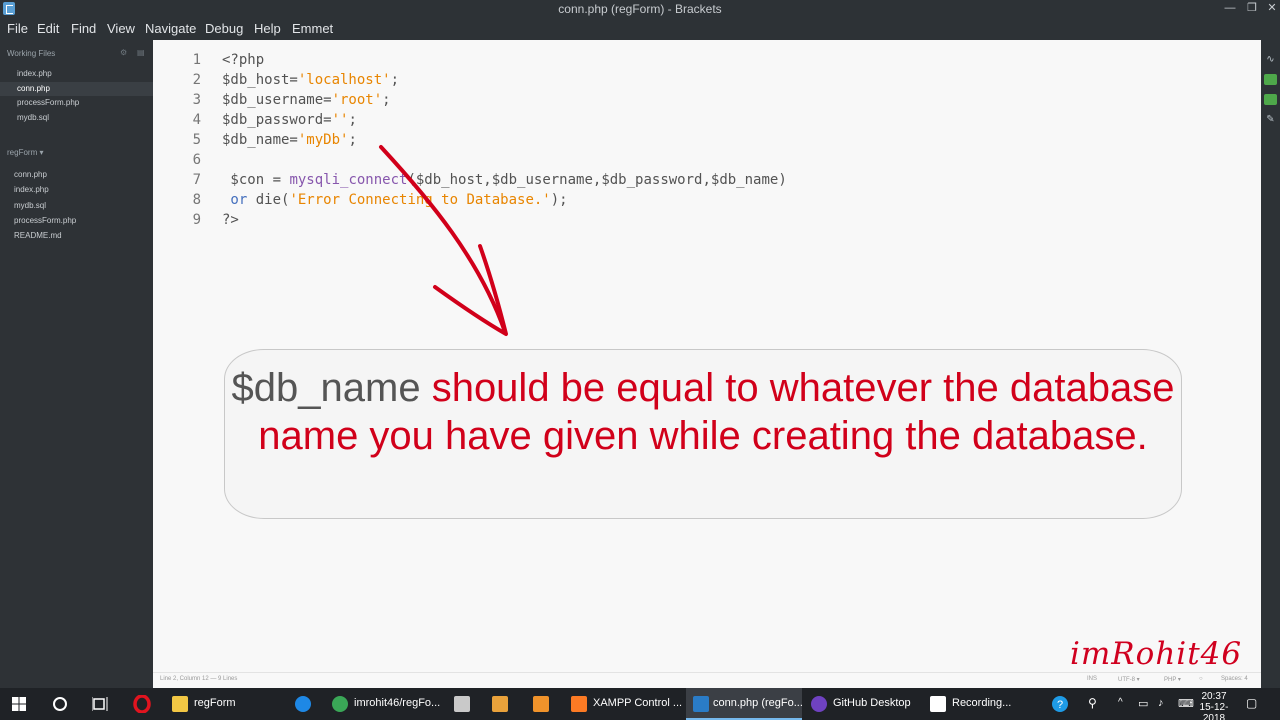 This screenshot has width=1280, height=720. Describe the element at coordinates (215, 703) in the screenshot. I see `taskbar-item-label: regForm` at that location.